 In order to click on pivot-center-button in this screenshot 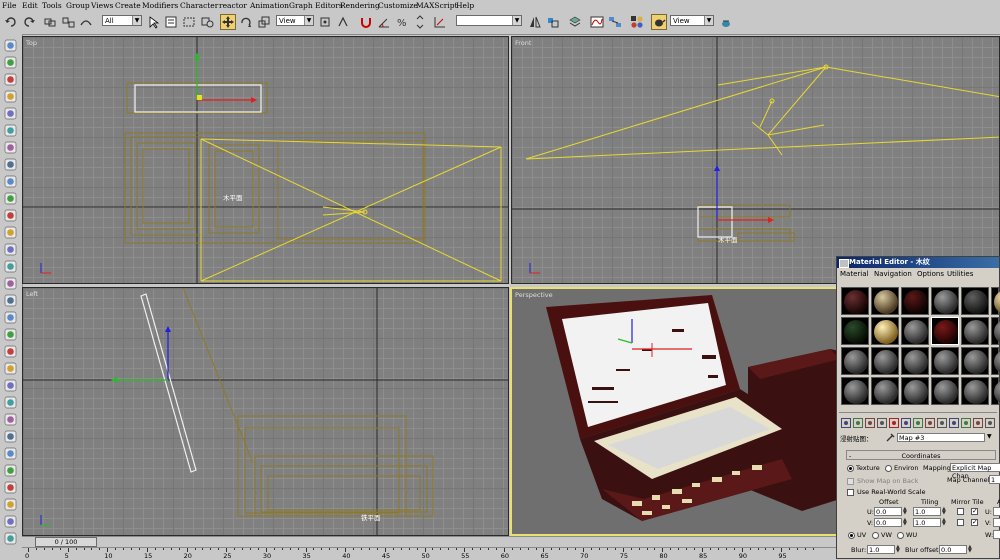, I will do `click(325, 22)`.